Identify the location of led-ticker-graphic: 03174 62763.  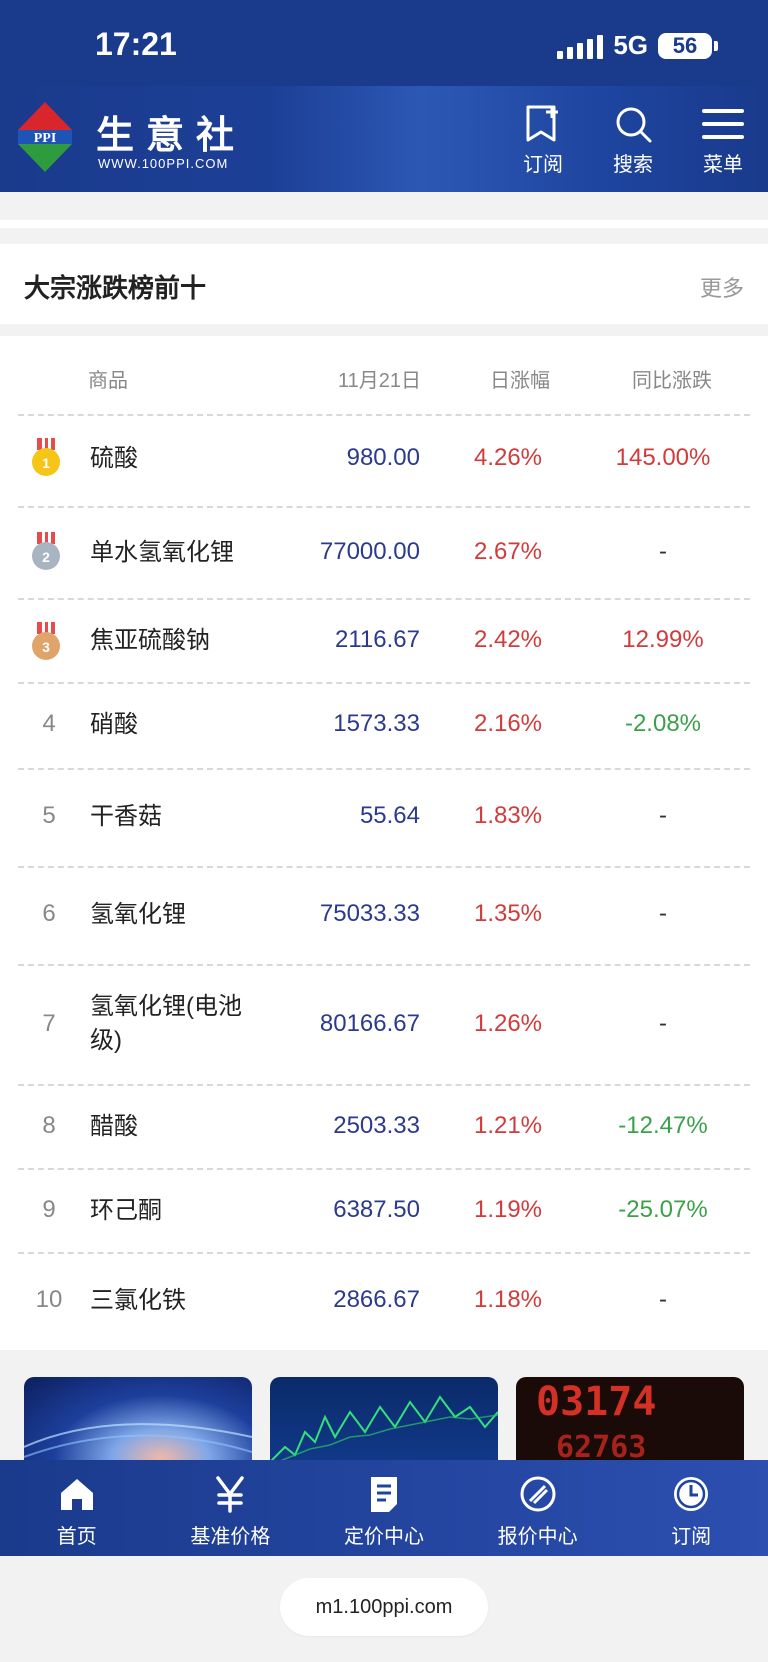
(596, 1422).